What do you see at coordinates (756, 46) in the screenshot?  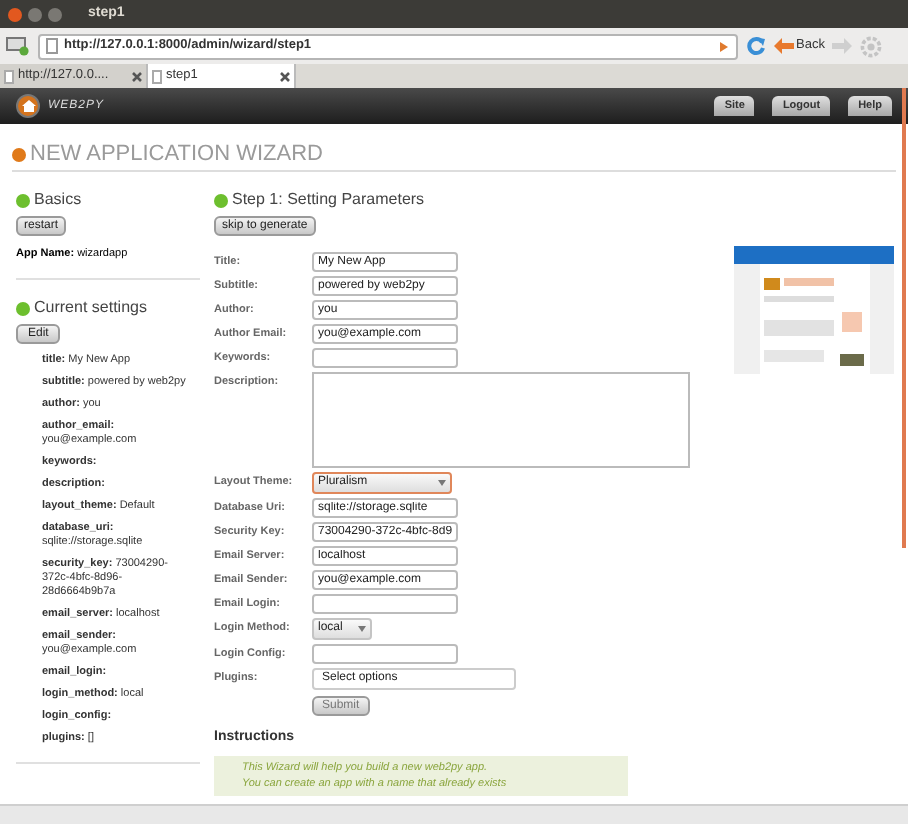 I see `reload-icon` at bounding box center [756, 46].